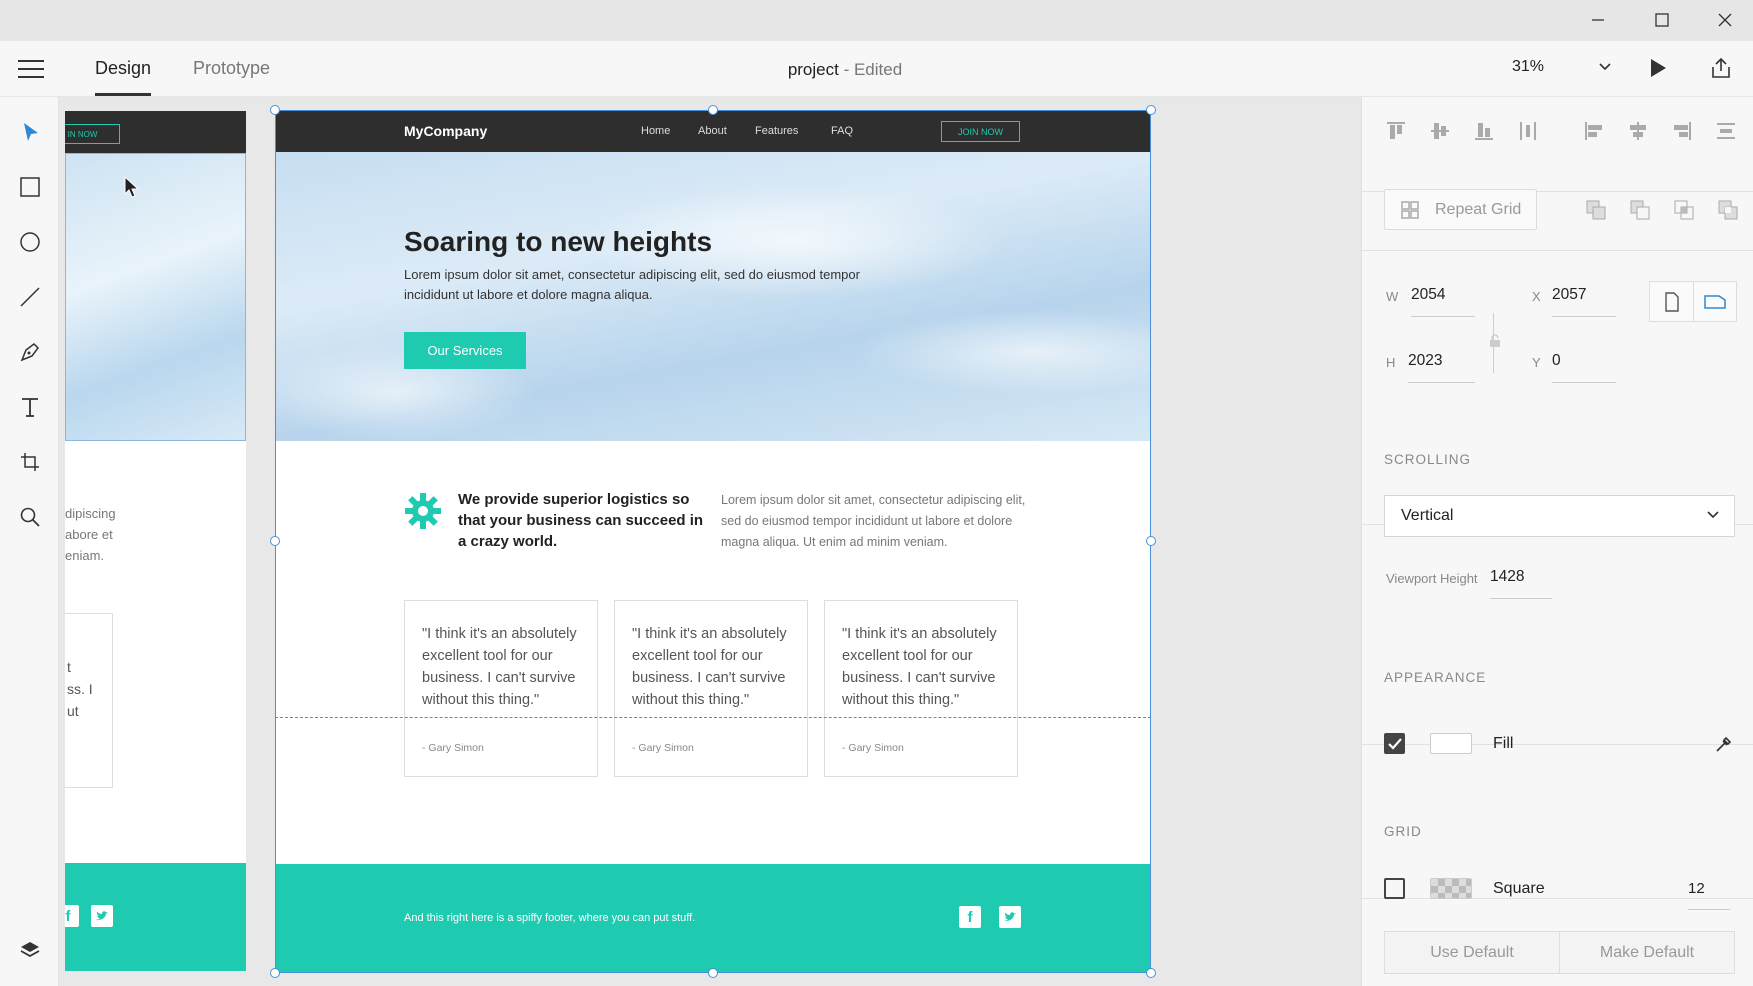  I want to click on left-card-line: ut, so click(73, 711).